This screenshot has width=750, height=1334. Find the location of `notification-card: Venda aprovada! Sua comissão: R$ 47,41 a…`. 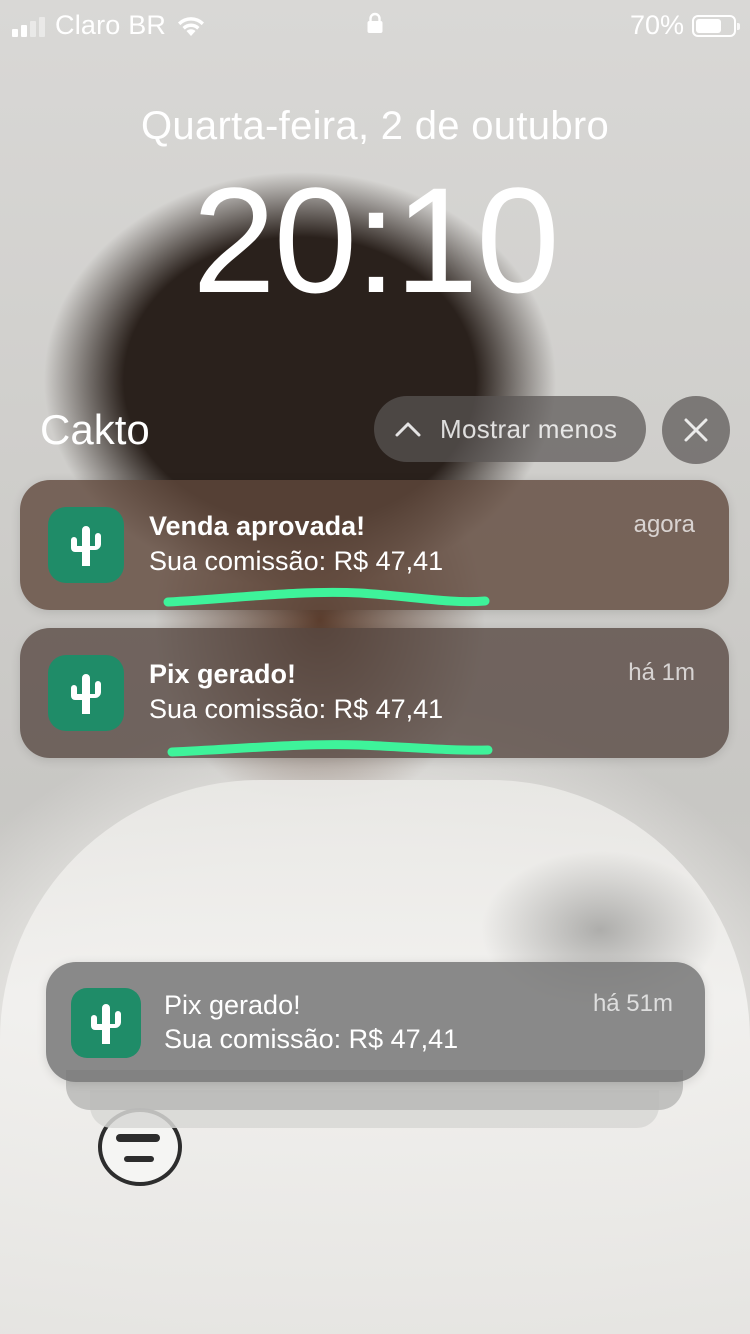

notification-card: Venda aprovada! Sua comissão: R$ 47,41 a… is located at coordinates (374, 545).